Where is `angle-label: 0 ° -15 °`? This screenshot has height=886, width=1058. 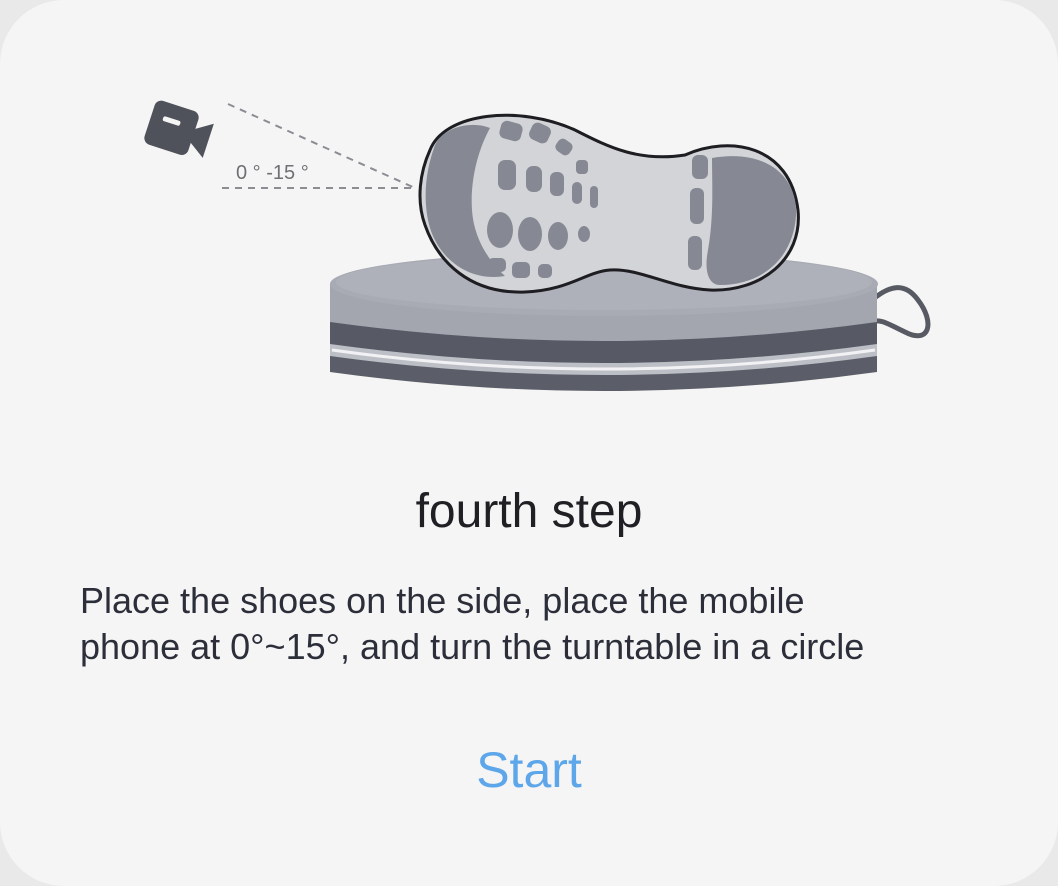
angle-label: 0 ° -15 ° is located at coordinates (272, 173).